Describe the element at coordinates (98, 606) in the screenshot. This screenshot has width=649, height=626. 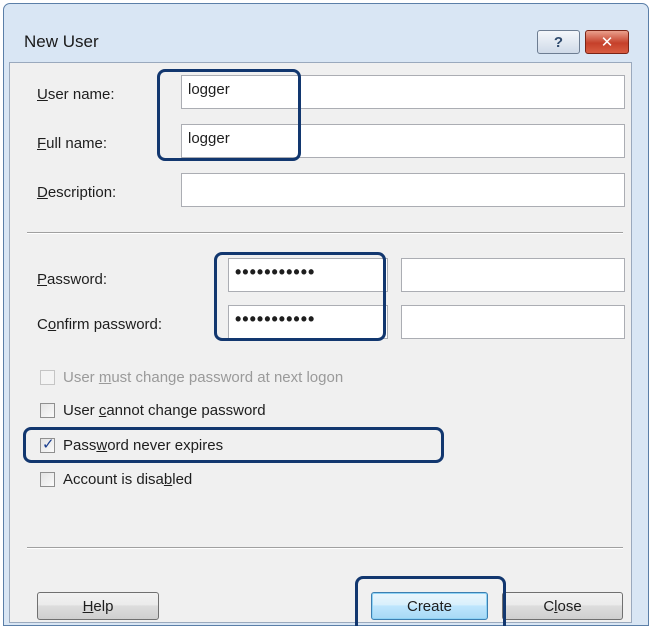
I see `help-button: Help` at that location.